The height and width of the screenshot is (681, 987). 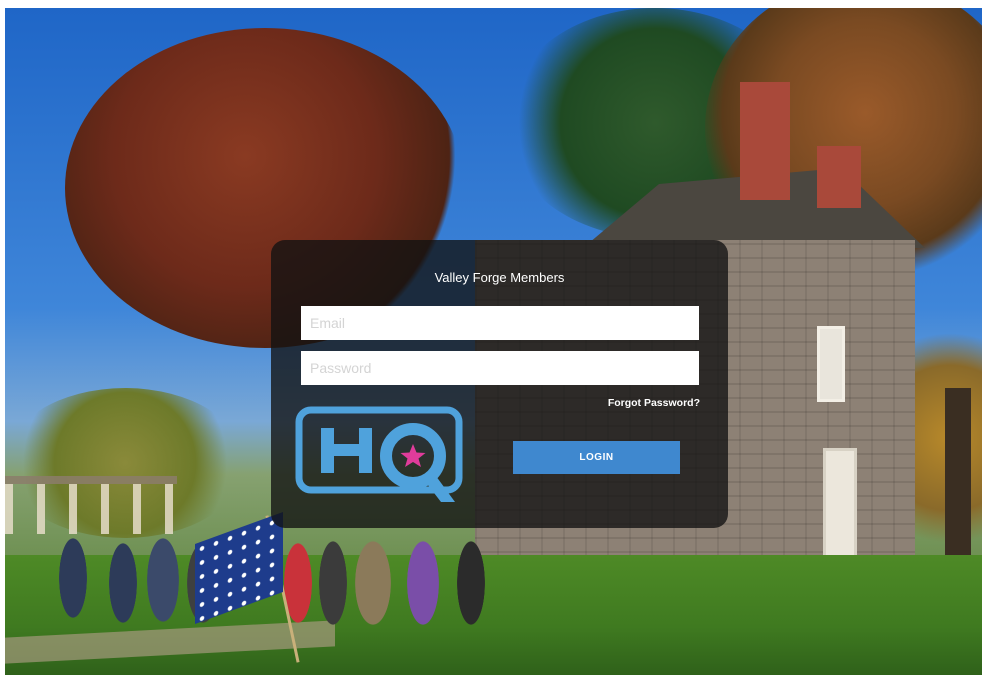 I want to click on email-field, so click(x=500, y=323).